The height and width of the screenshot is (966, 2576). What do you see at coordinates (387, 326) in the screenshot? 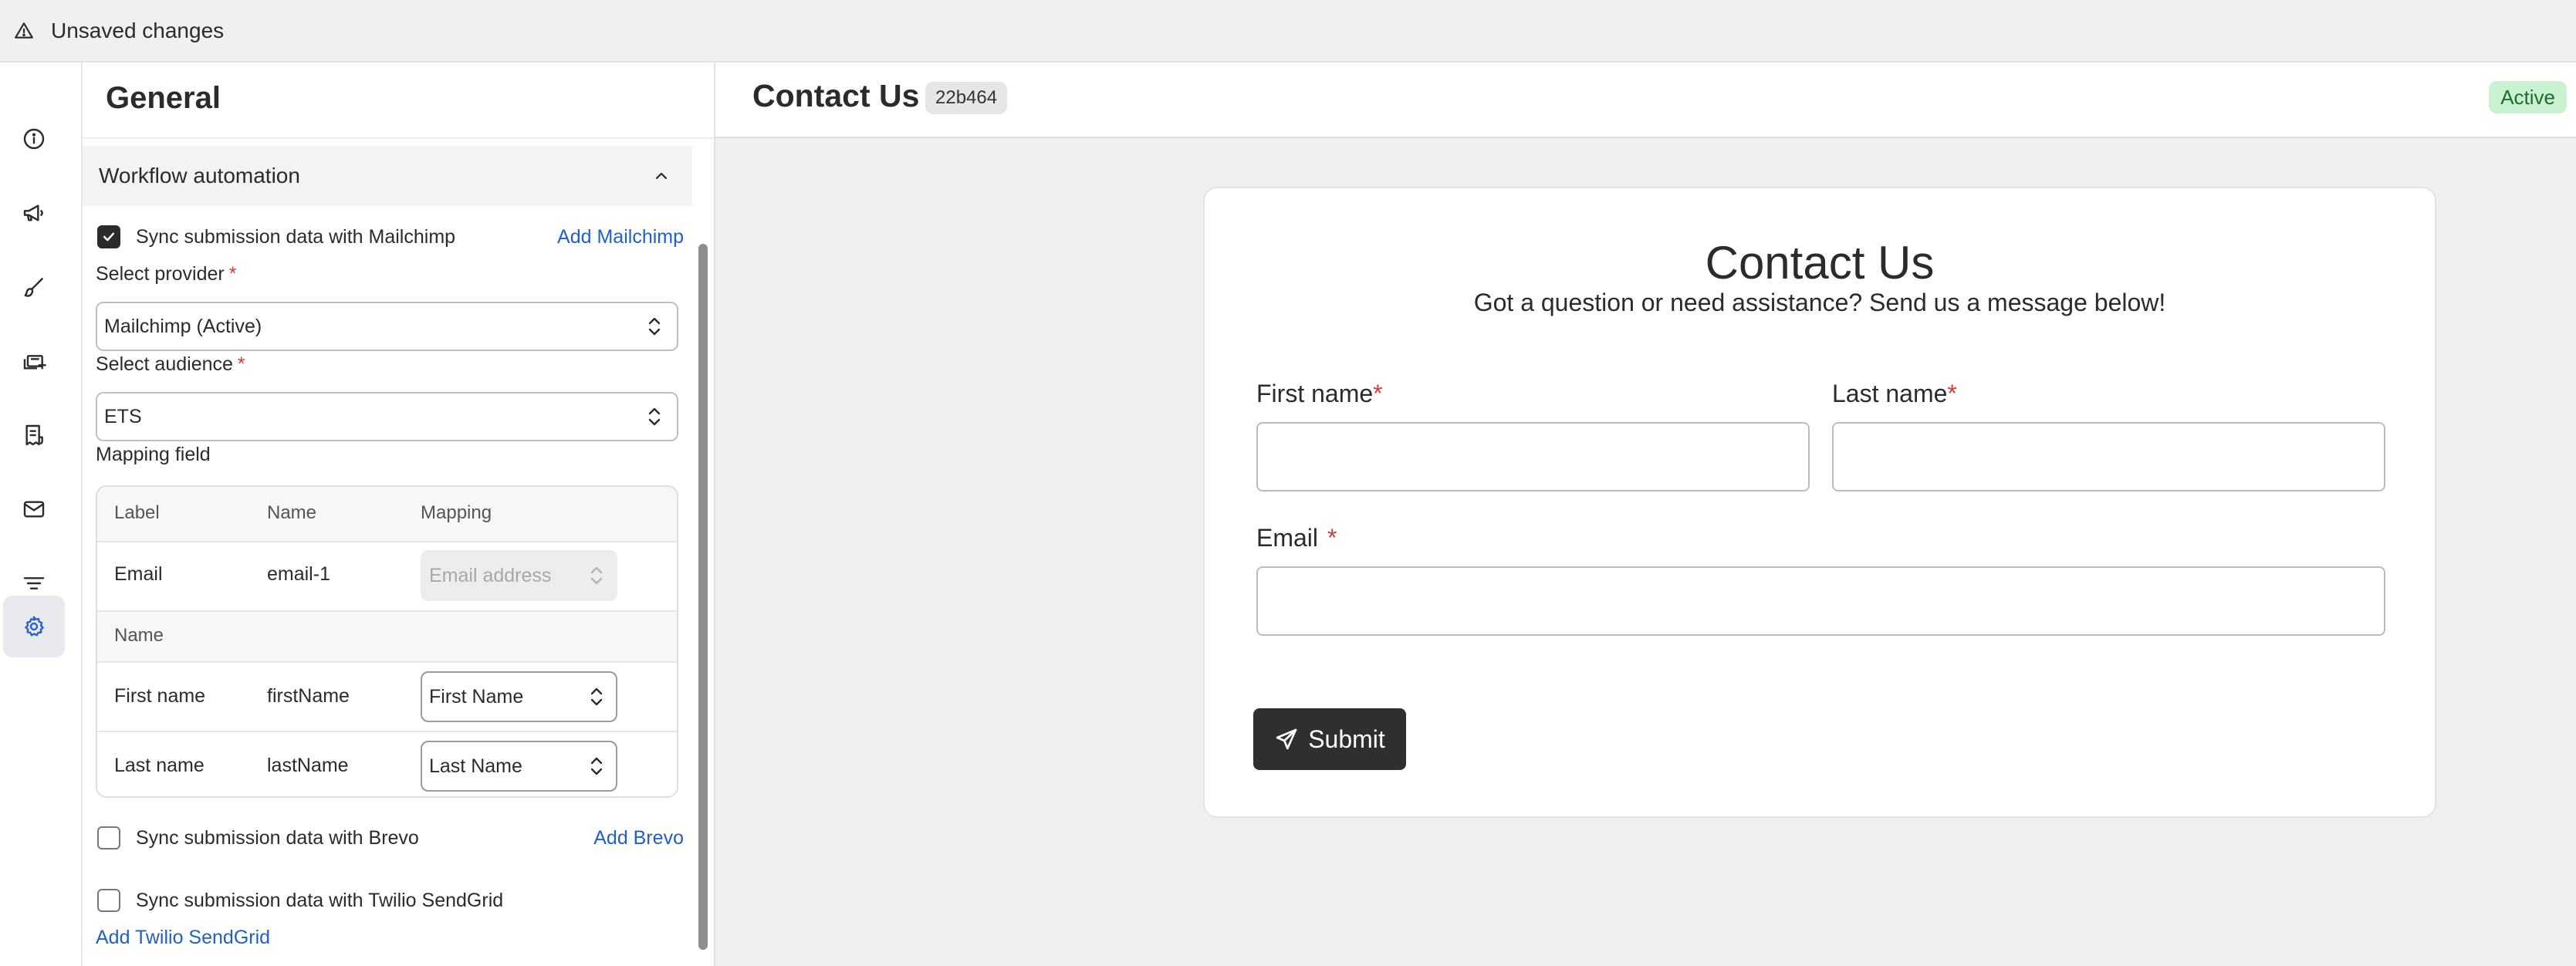
I see `provider-select: Mailchimp (Active)` at bounding box center [387, 326].